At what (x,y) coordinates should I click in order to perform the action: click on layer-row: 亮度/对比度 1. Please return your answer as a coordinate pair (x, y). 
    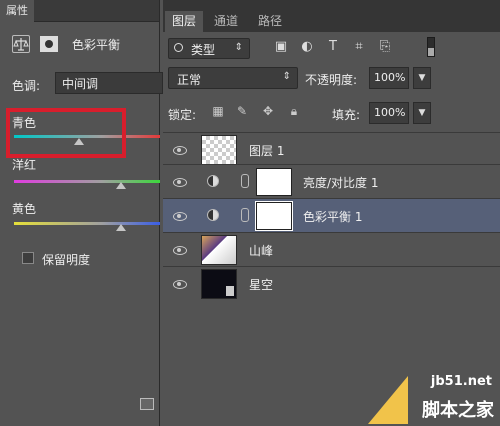
    Looking at the image, I should click on (331, 181).